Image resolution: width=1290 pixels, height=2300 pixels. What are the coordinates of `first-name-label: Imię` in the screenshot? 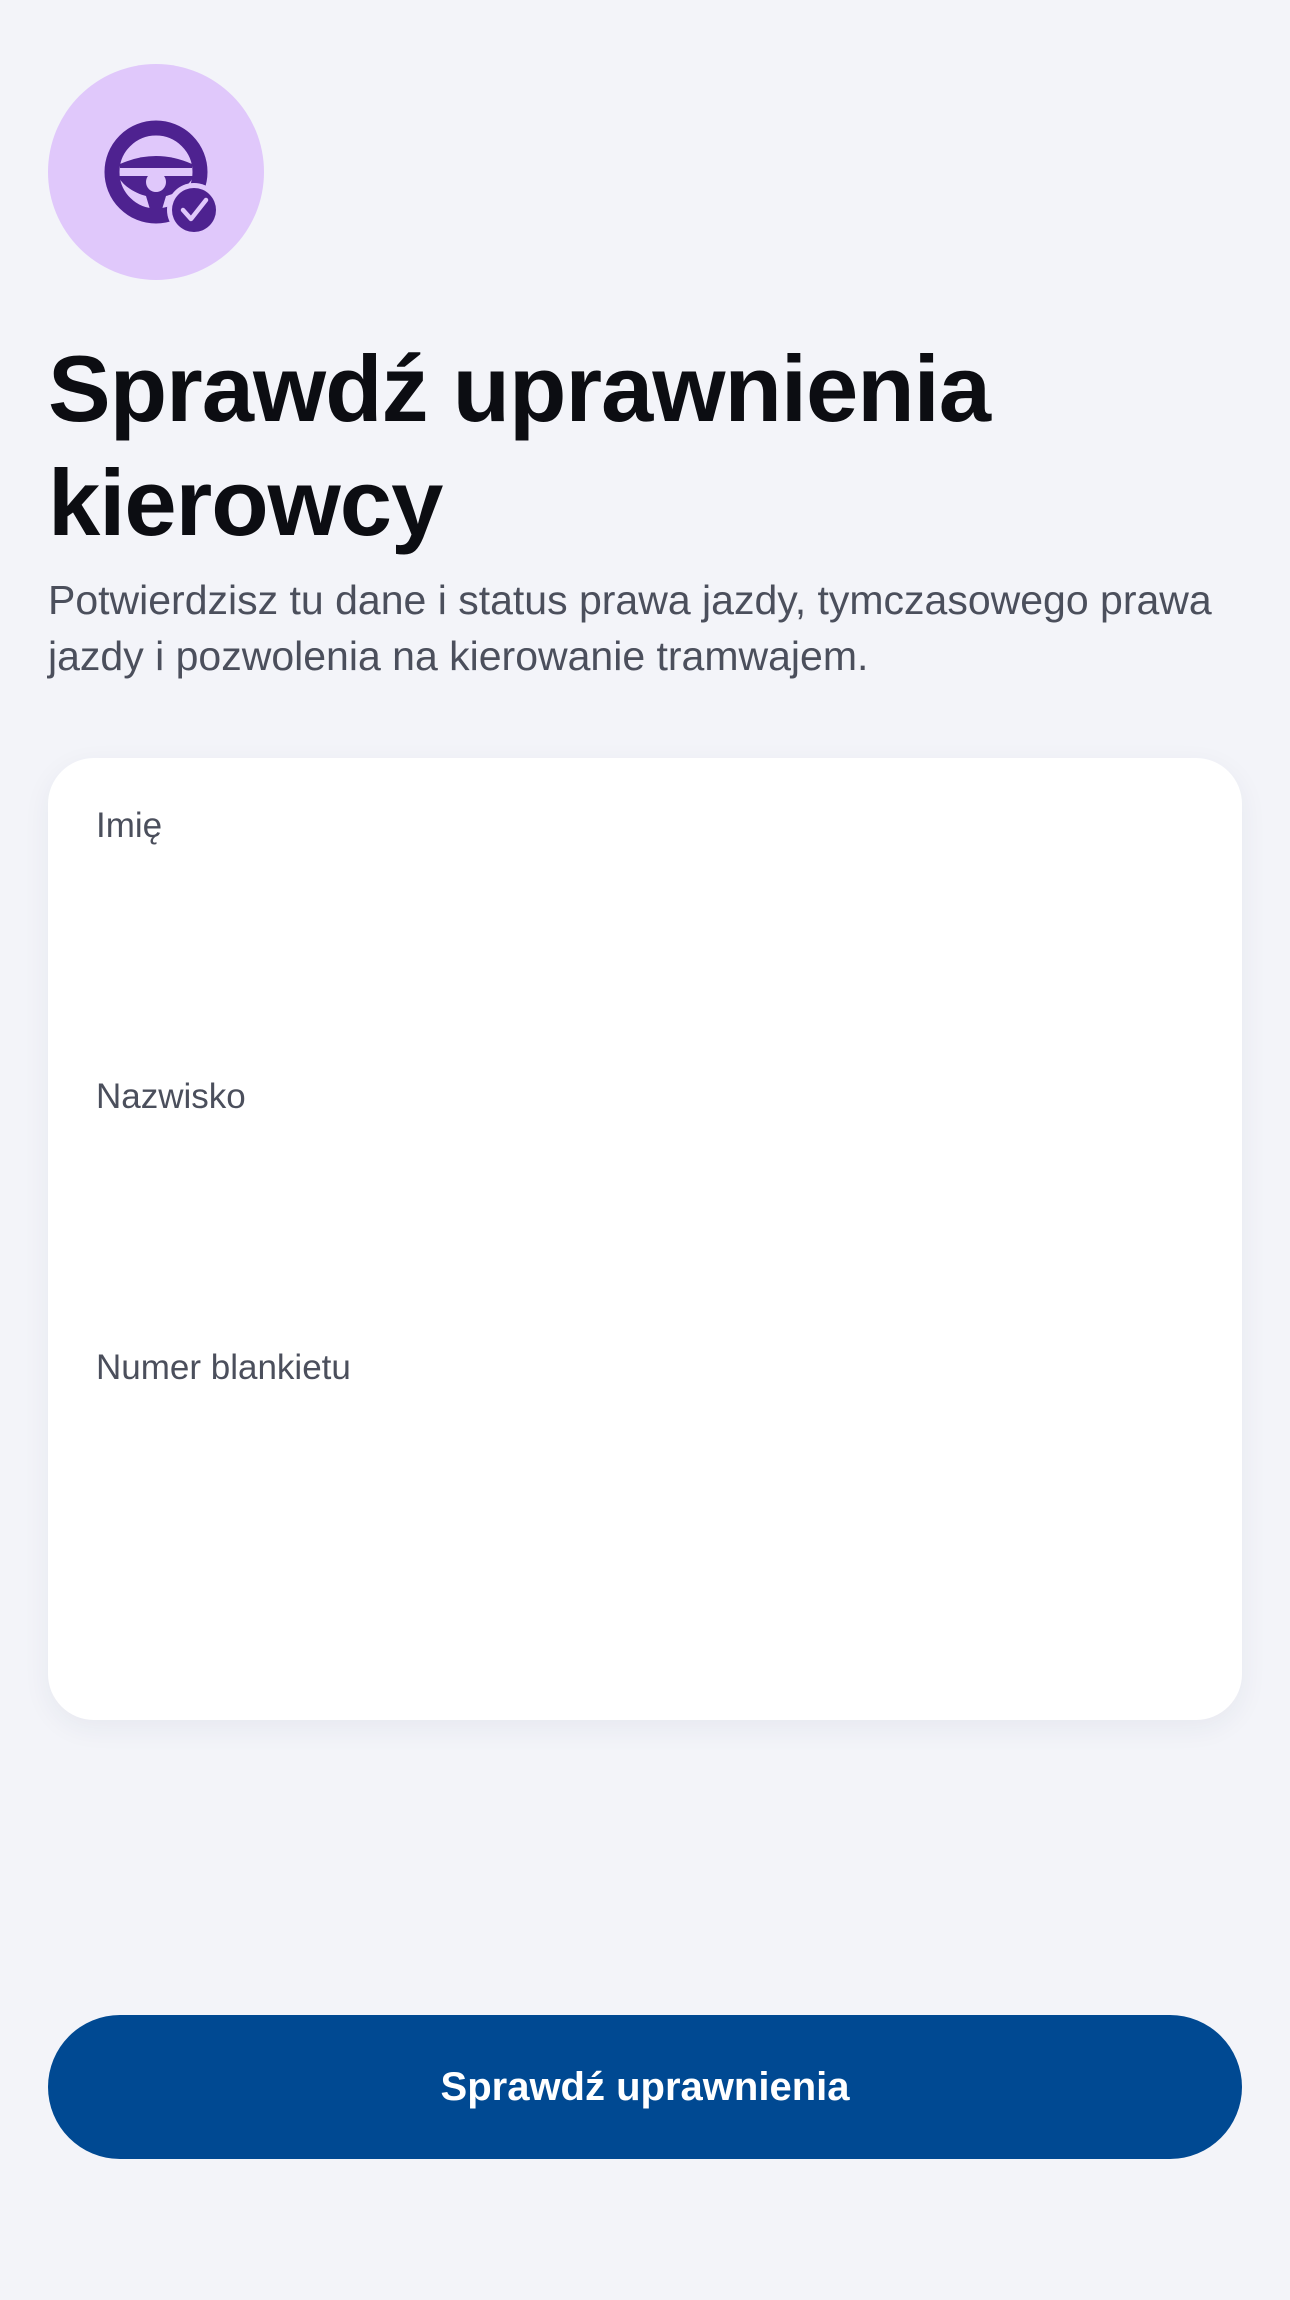 It's located at (129, 825).